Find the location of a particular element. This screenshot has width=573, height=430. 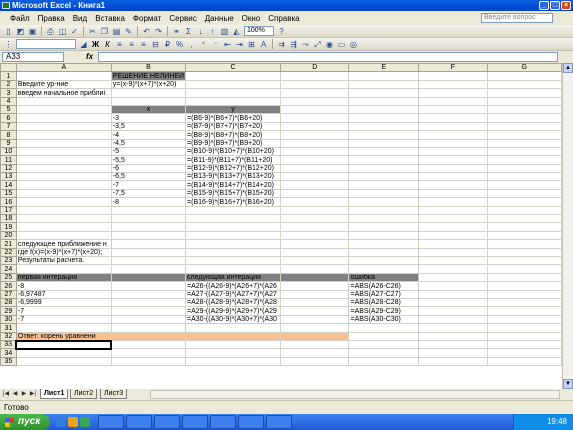

cell-c32 is located at coordinates (233, 336).